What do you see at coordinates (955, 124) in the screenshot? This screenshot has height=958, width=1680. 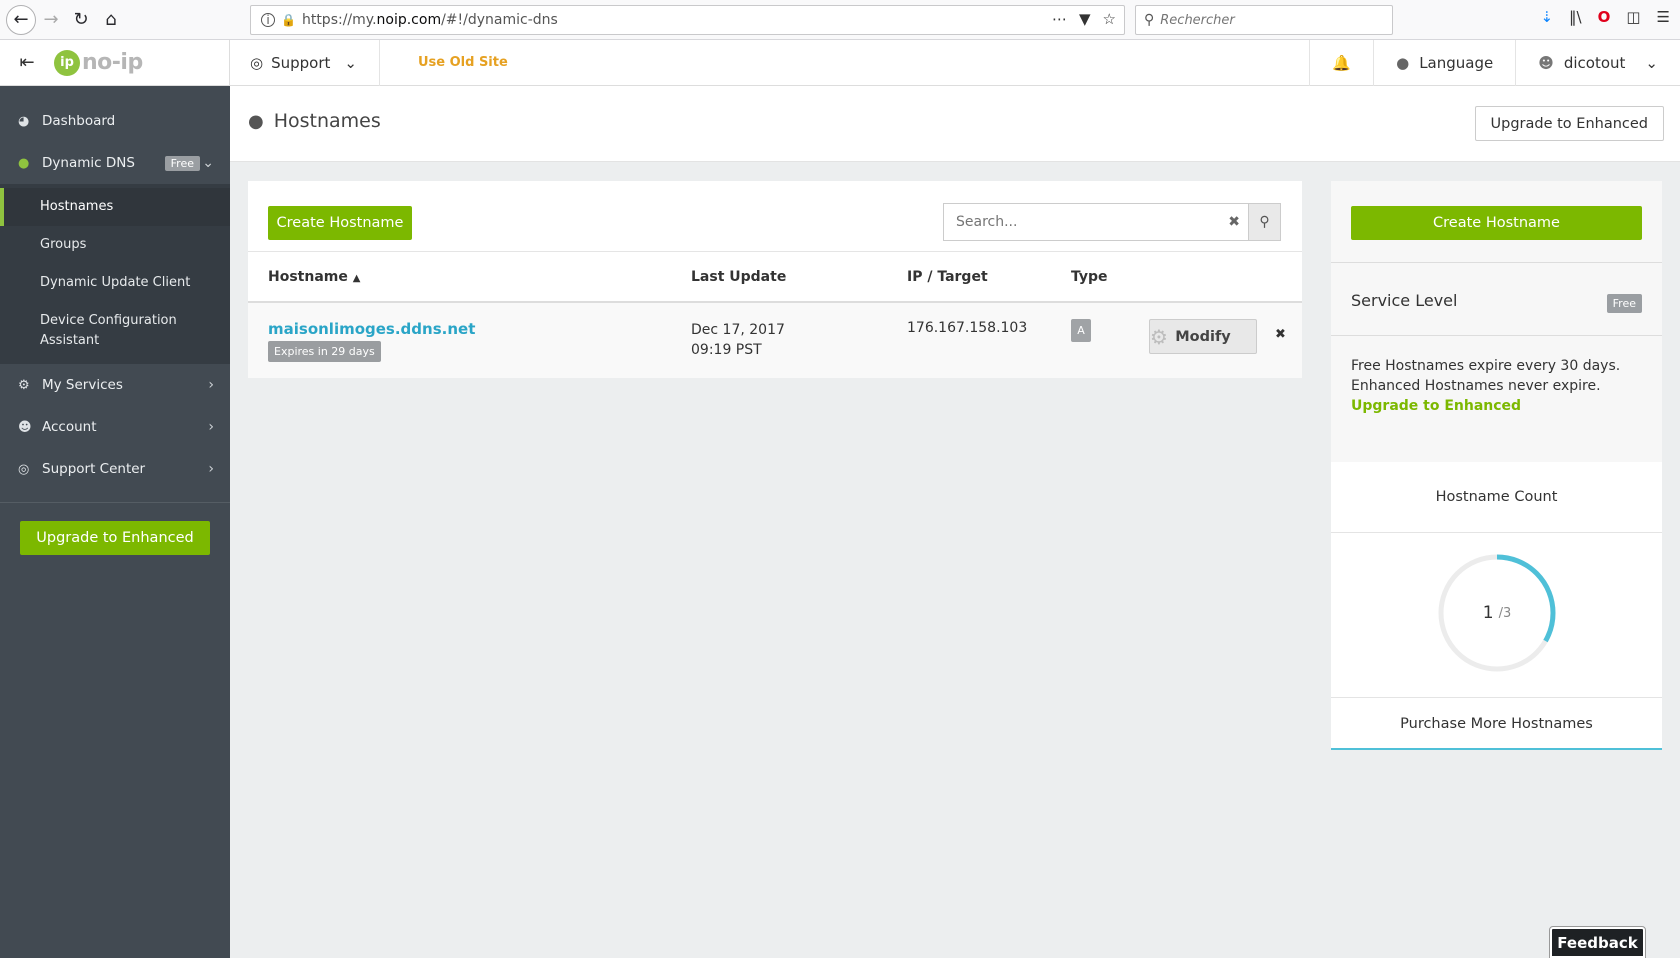 I see `page-header: ● Hostnames Upgrade to Enhanced` at bounding box center [955, 124].